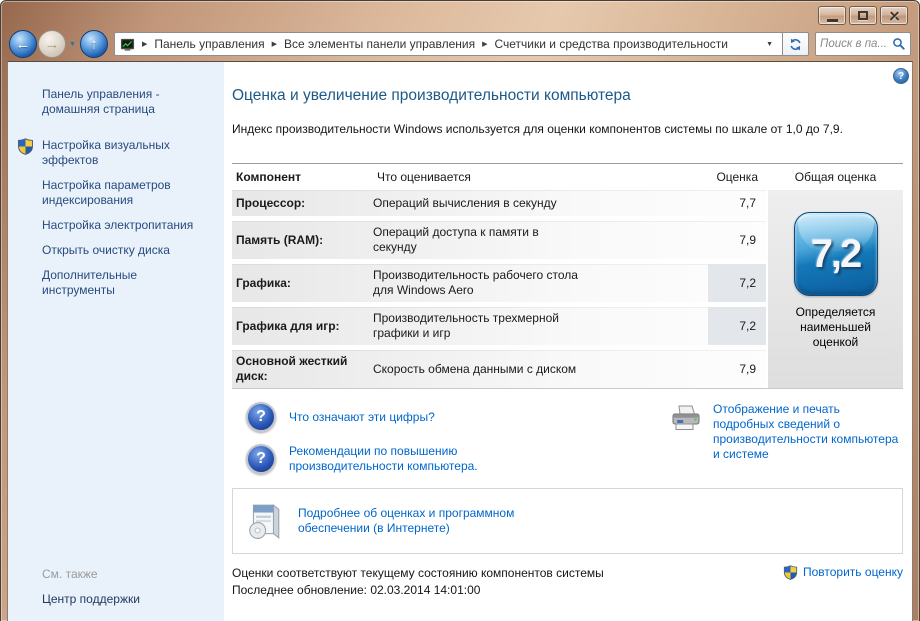  I want to click on see-also-section: См. также Центр поддержки, so click(91, 586).